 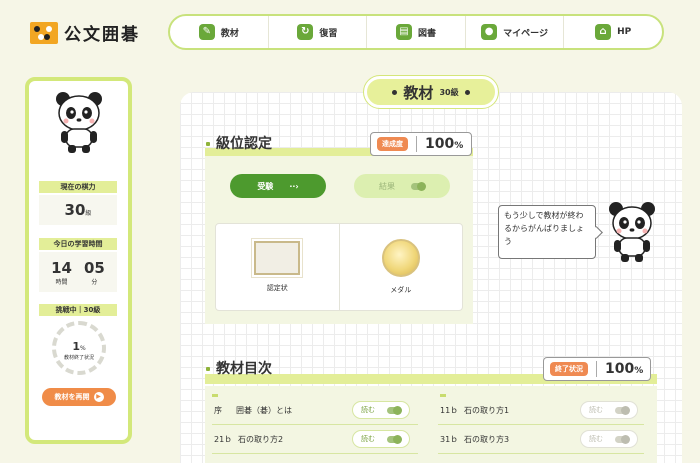 I want to click on rank-value-box: 30級, so click(x=78, y=210).